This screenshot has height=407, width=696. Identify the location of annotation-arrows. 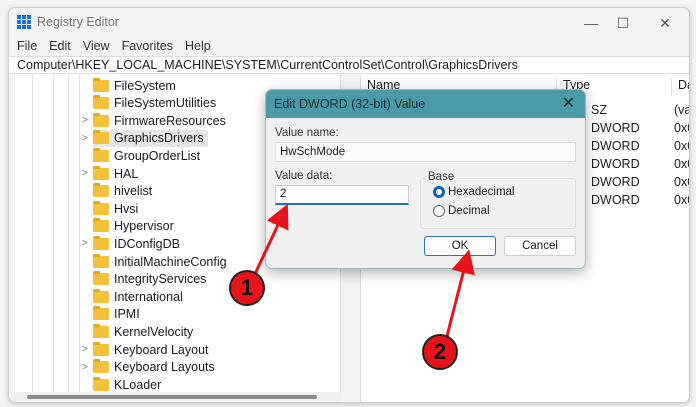
(364, 270).